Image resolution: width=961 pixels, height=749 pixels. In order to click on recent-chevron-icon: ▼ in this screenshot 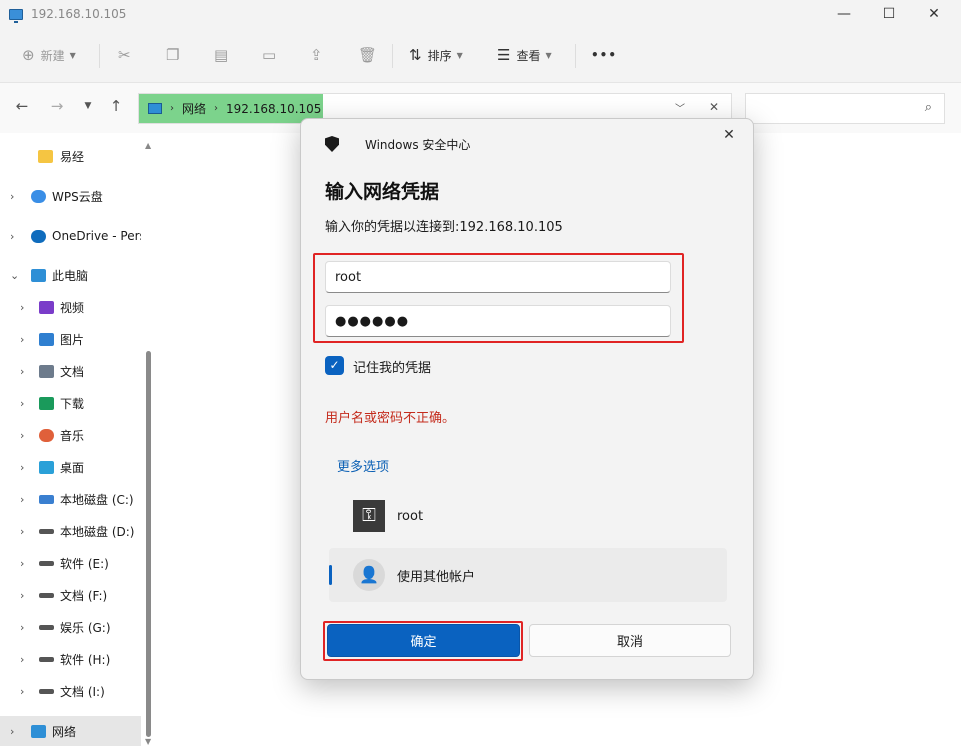, I will do `click(88, 112)`.